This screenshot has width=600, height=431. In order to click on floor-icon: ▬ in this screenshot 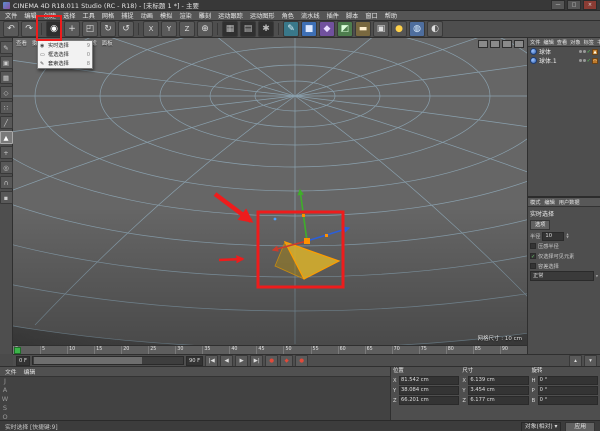, I will do `click(363, 29)`.